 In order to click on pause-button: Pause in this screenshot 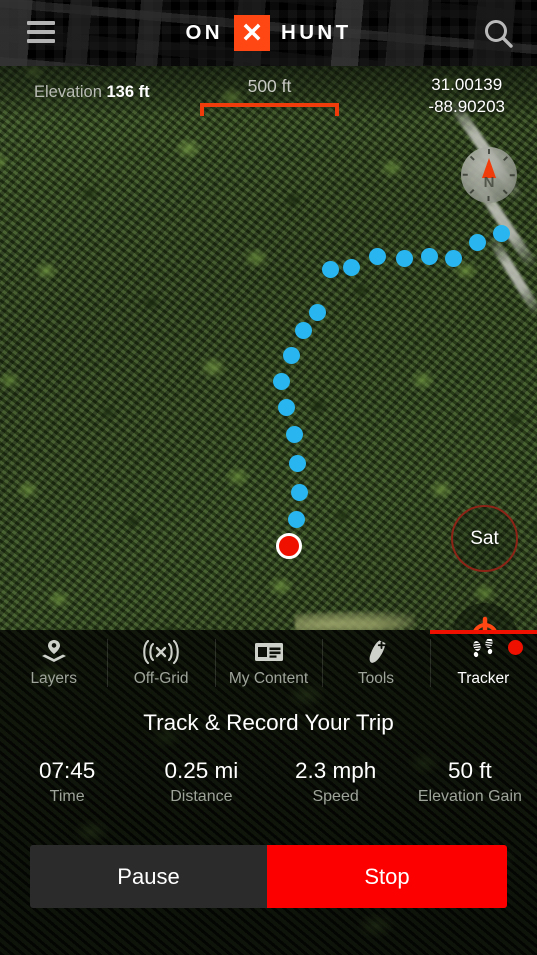, I will do `click(148, 876)`.